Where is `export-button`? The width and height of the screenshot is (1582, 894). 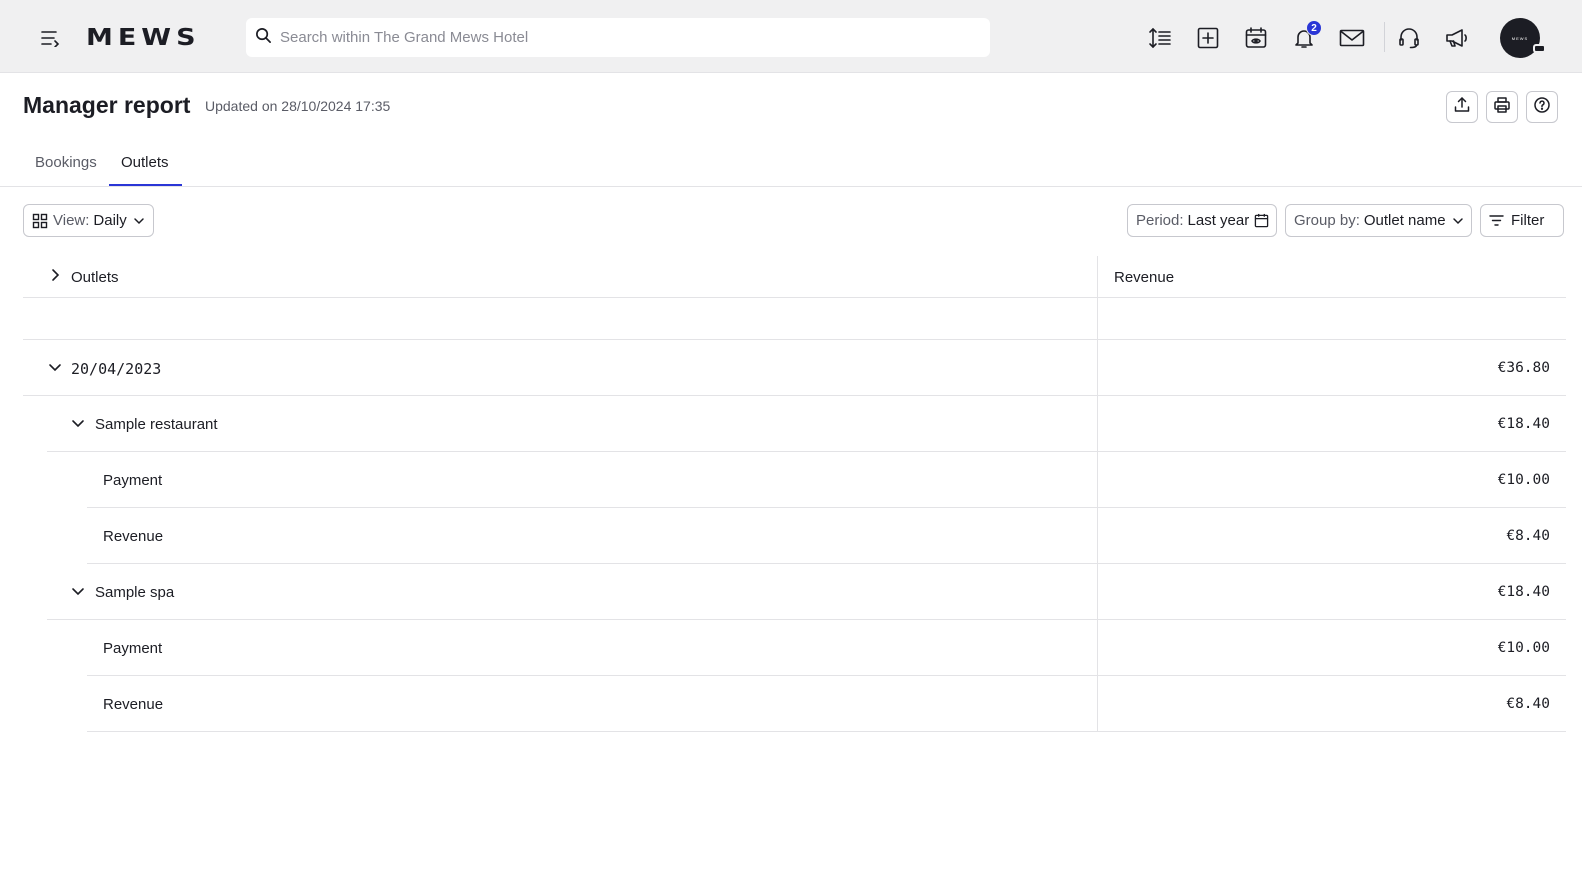 export-button is located at coordinates (1462, 107).